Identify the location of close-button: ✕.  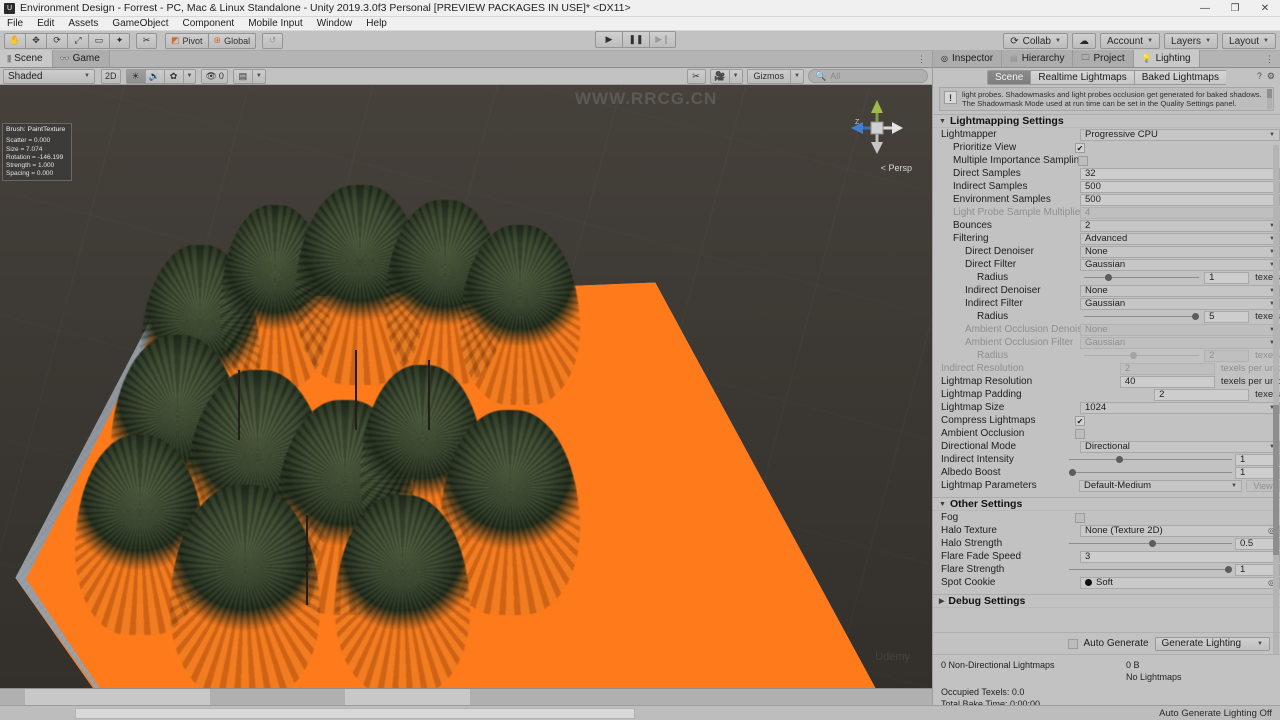
(1265, 8).